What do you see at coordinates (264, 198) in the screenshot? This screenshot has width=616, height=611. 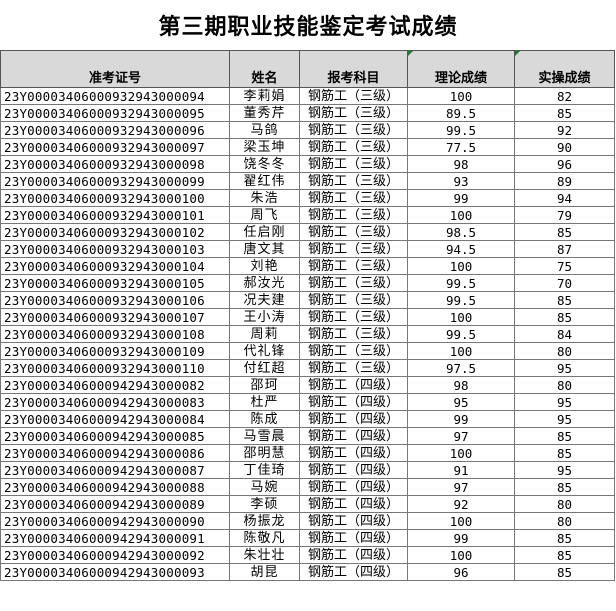 I see `cell-name: 朱浩` at bounding box center [264, 198].